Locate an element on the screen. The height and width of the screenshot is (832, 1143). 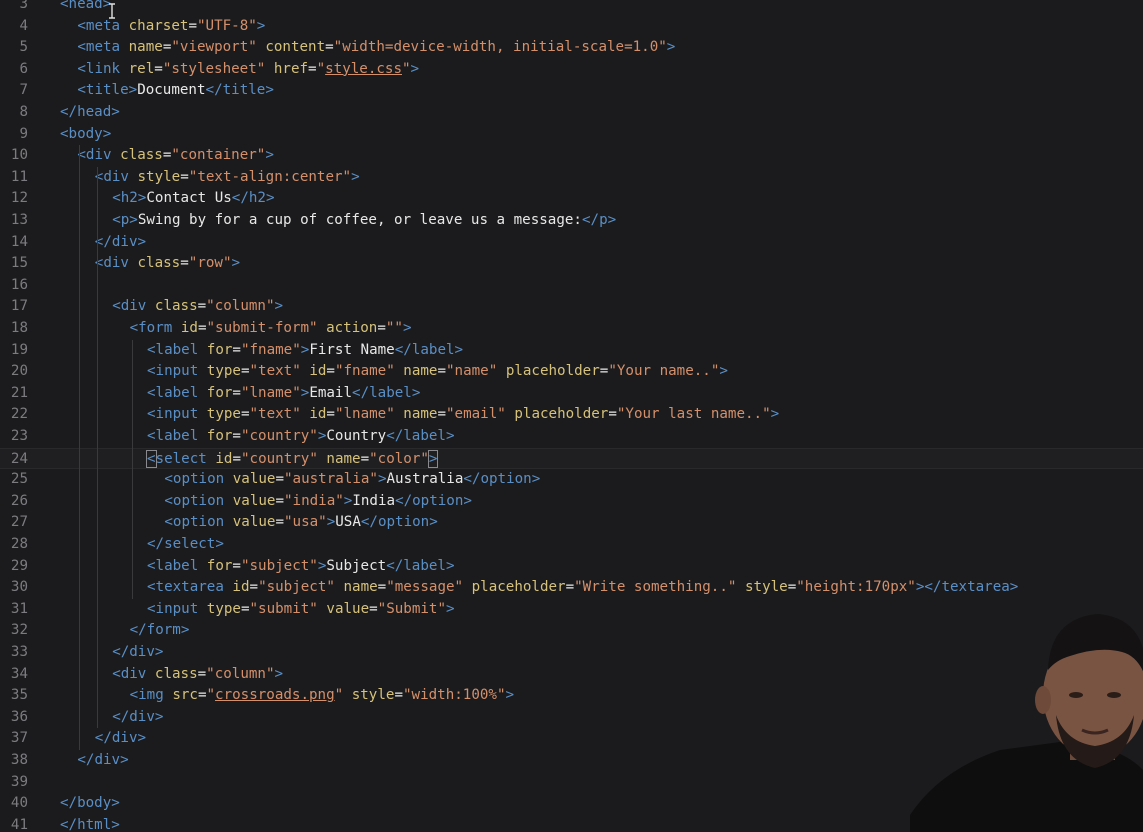
code-line: 9 <body> is located at coordinates (571, 135).